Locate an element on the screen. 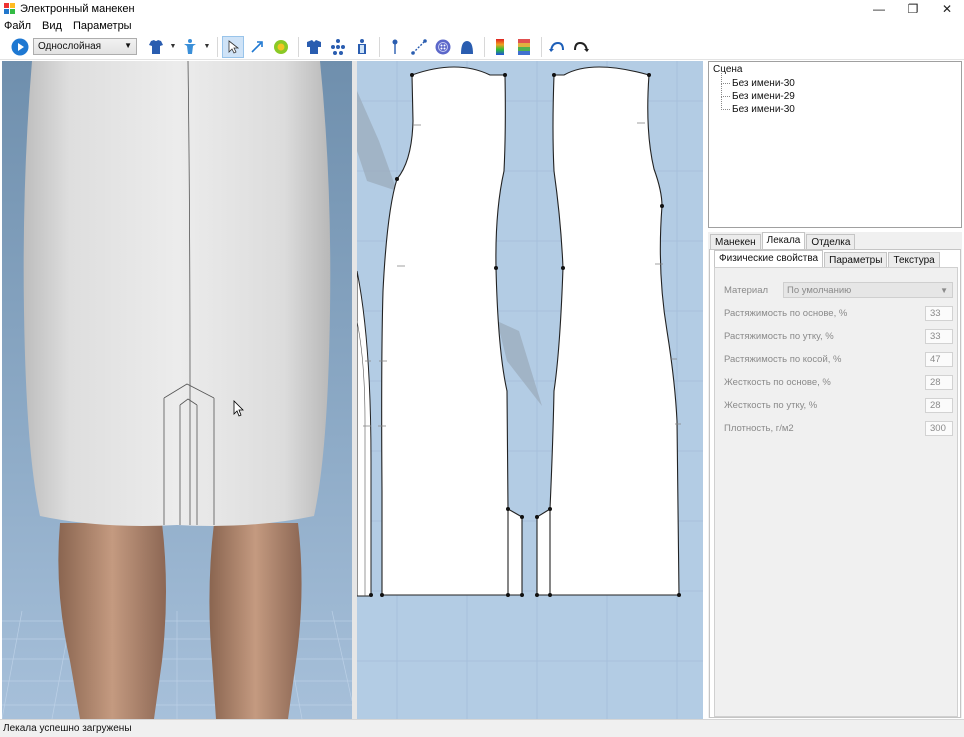  property-label: Плотность, г/м2 is located at coordinates (759, 428).